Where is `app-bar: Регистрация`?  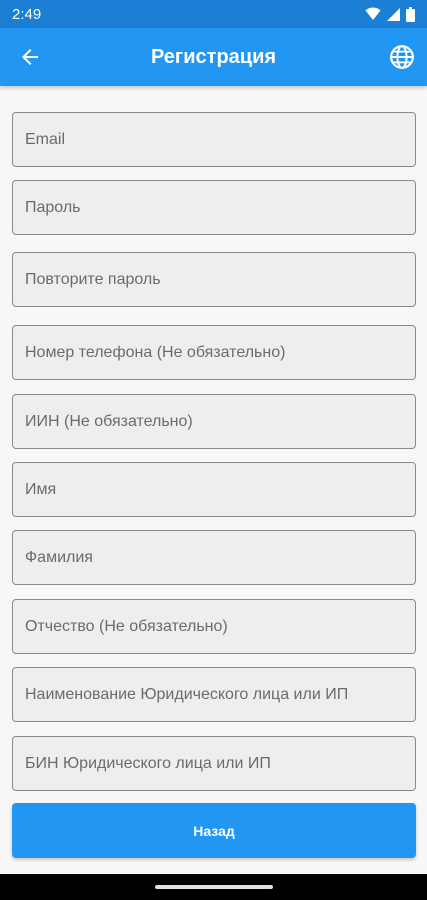
app-bar: Регистрация is located at coordinates (213, 57).